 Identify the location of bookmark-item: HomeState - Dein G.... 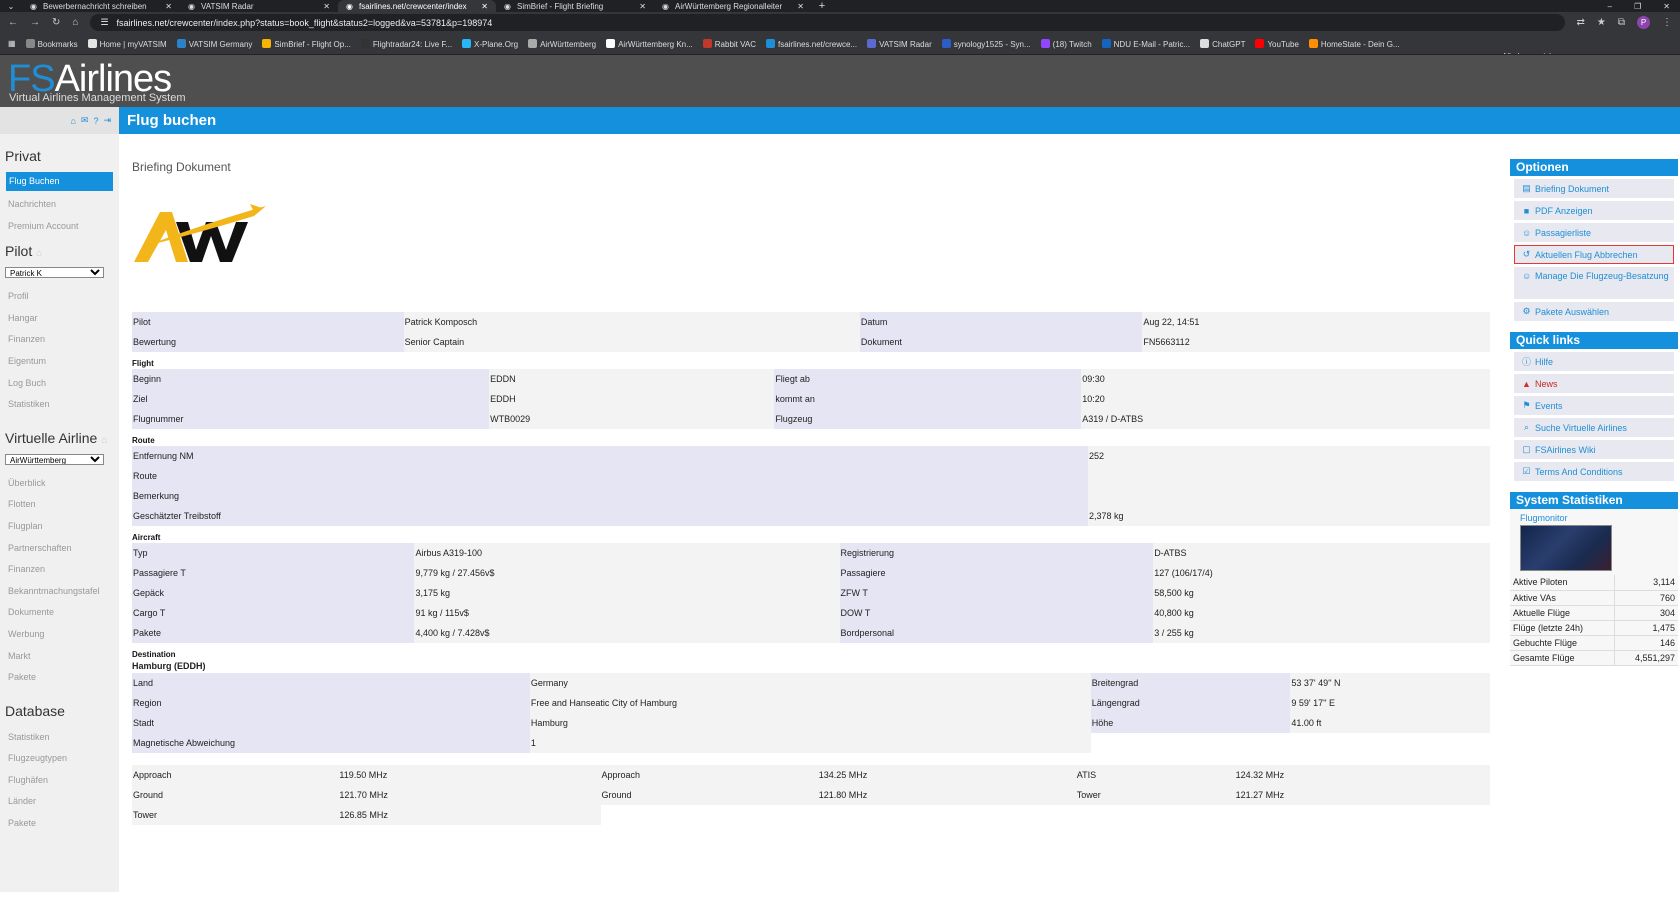
(1354, 43).